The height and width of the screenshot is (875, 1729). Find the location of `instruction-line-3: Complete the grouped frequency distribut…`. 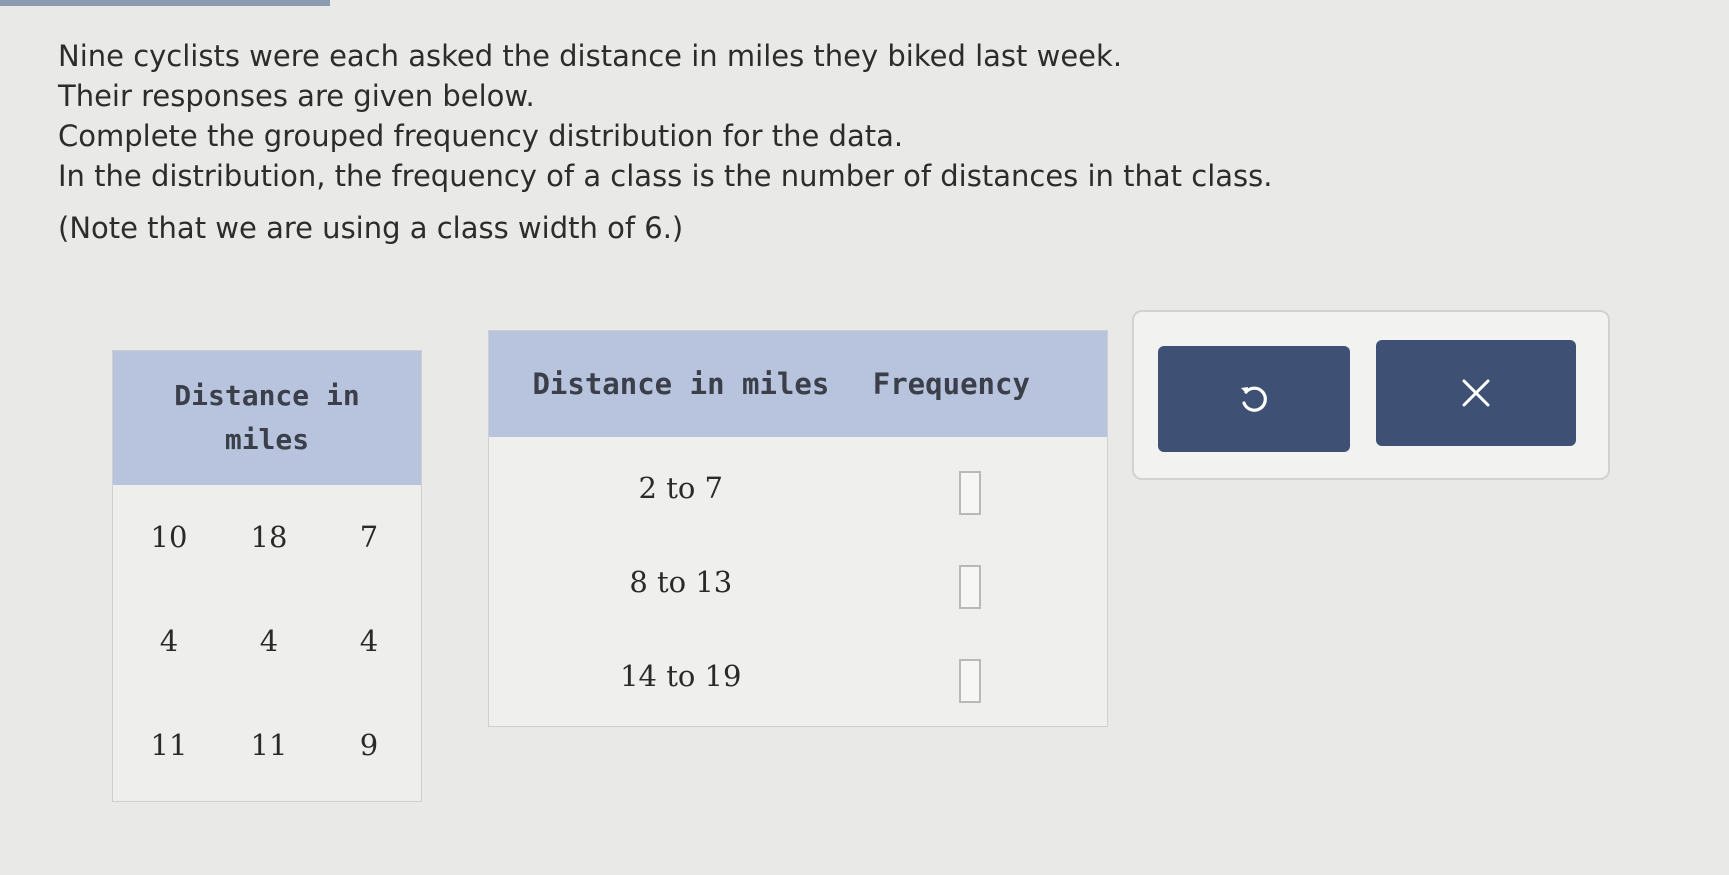

instruction-line-3: Complete the grouped frequency distribut… is located at coordinates (481, 136).